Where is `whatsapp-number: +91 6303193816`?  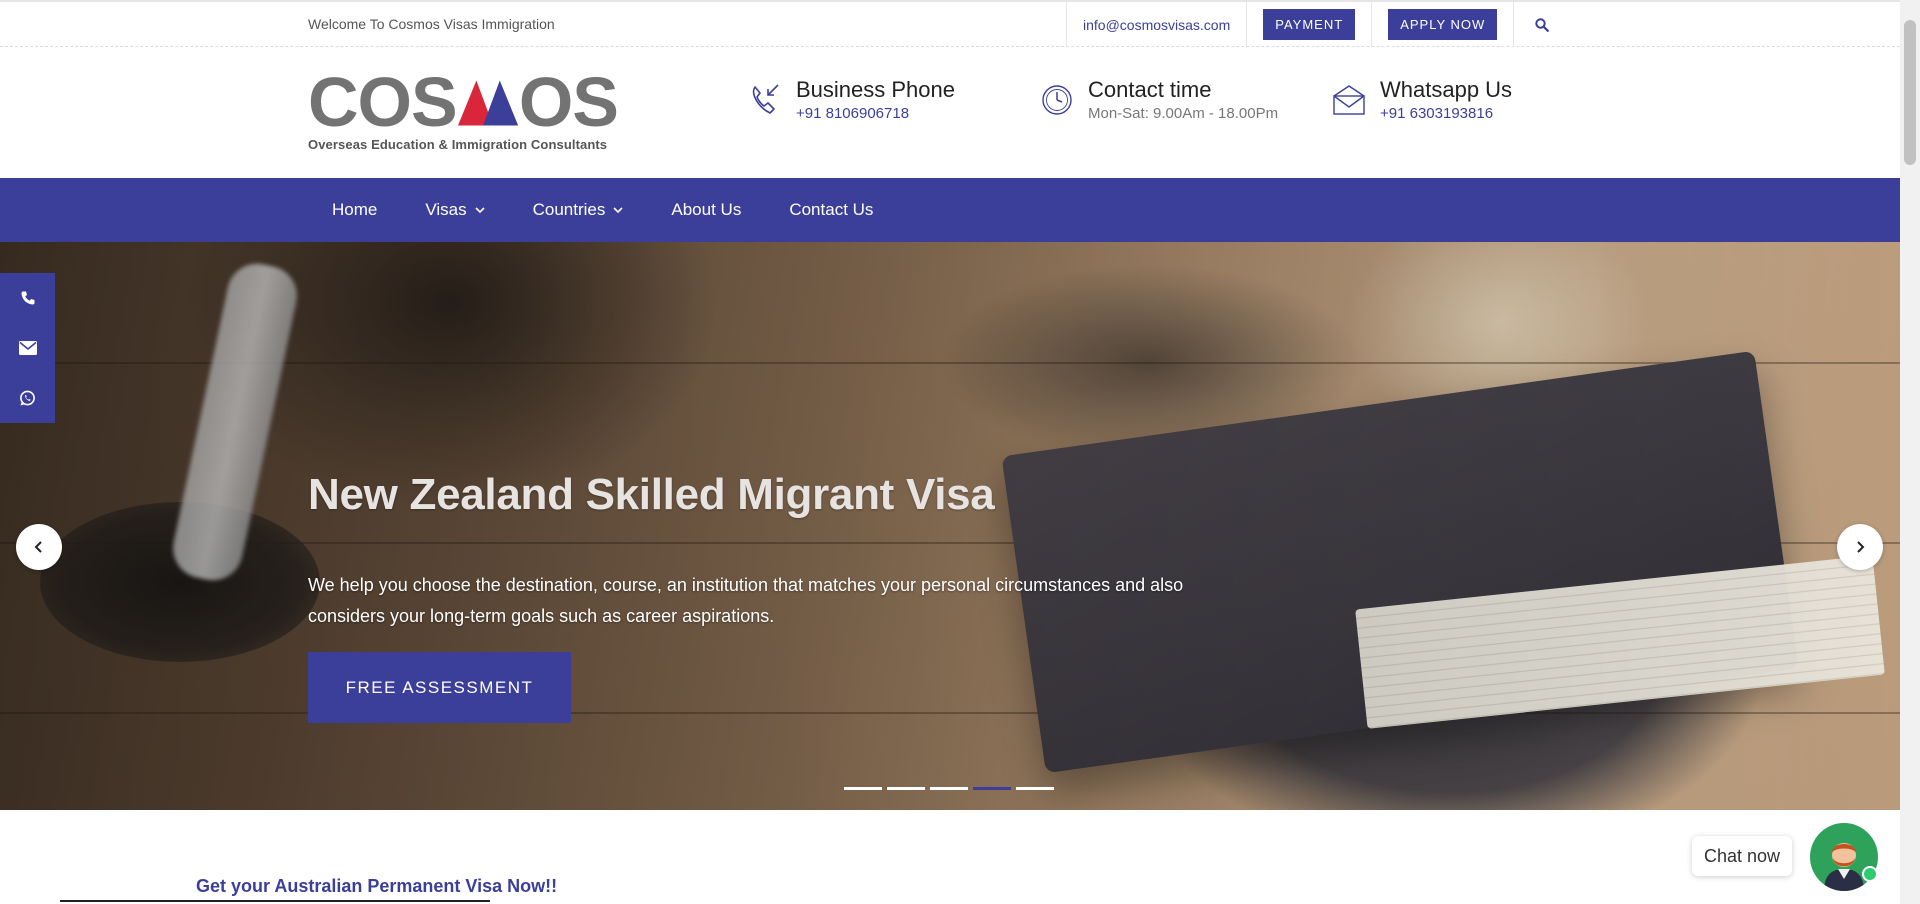
whatsapp-number: +91 6303193816 is located at coordinates (1446, 113).